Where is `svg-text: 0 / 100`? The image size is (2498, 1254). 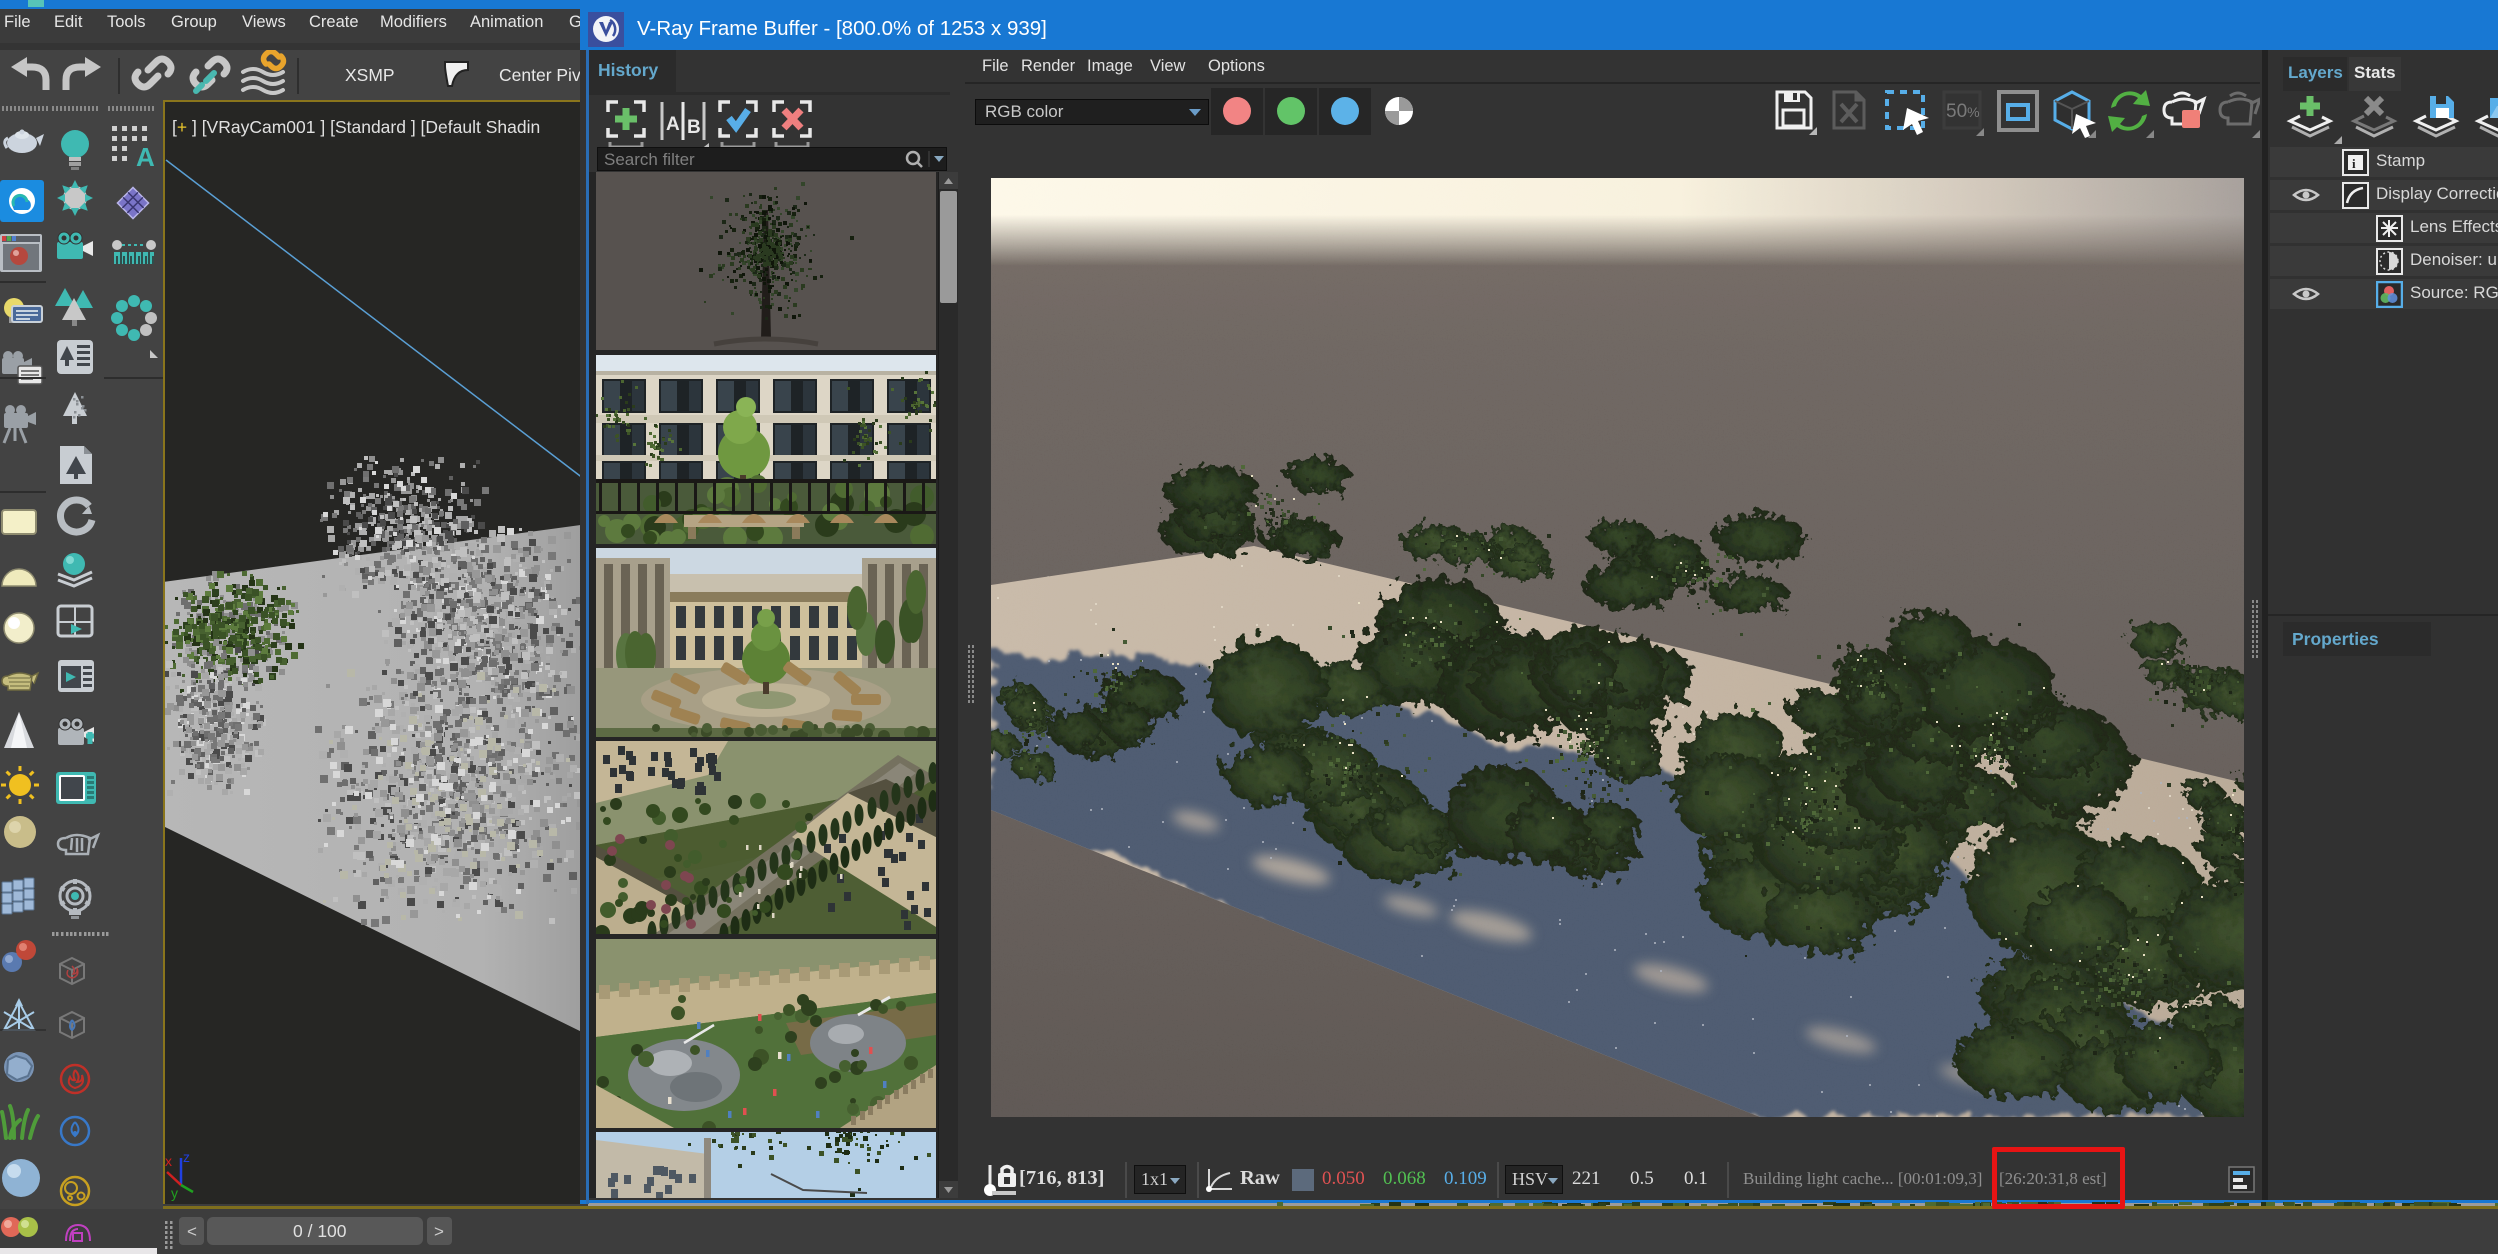 svg-text: 0 / 100 is located at coordinates (320, 1231).